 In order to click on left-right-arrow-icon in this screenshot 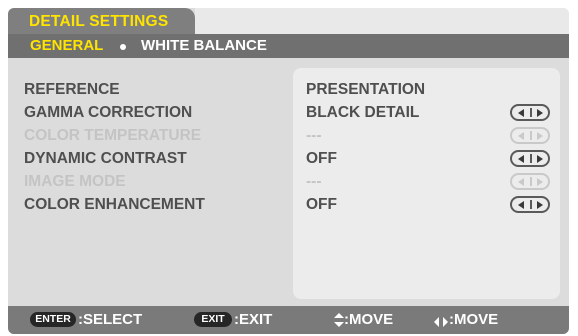, I will do `click(441, 320)`.